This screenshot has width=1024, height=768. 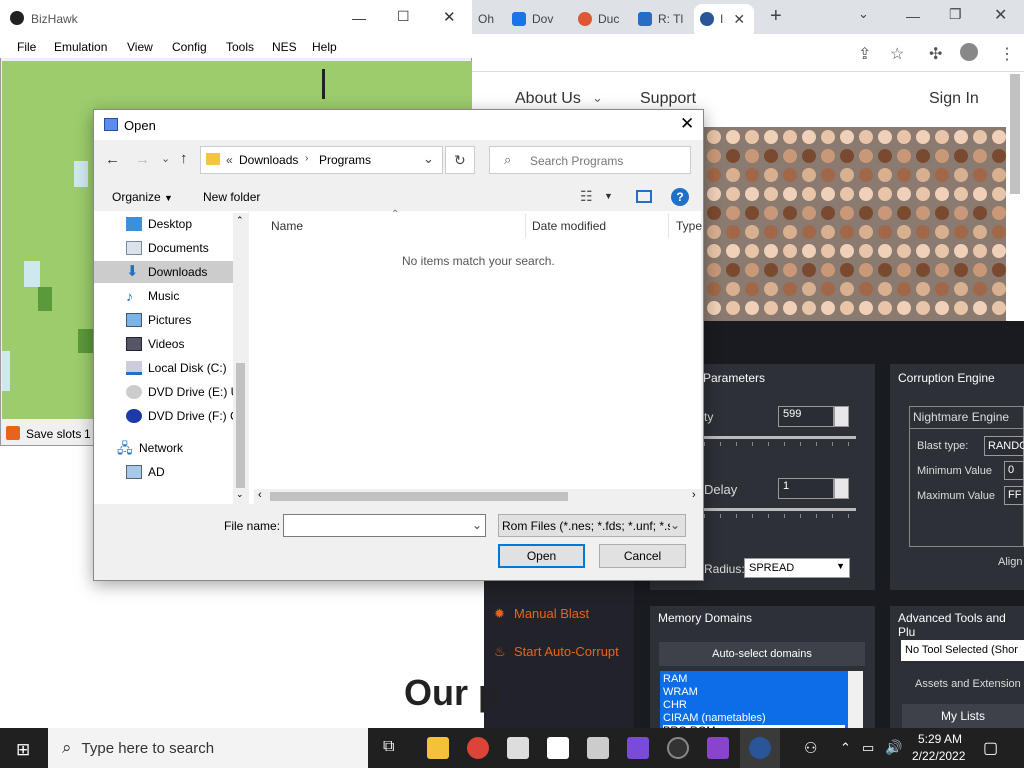 What do you see at coordinates (551, 613) in the screenshot?
I see `manual-blast-button: Manual Blast` at bounding box center [551, 613].